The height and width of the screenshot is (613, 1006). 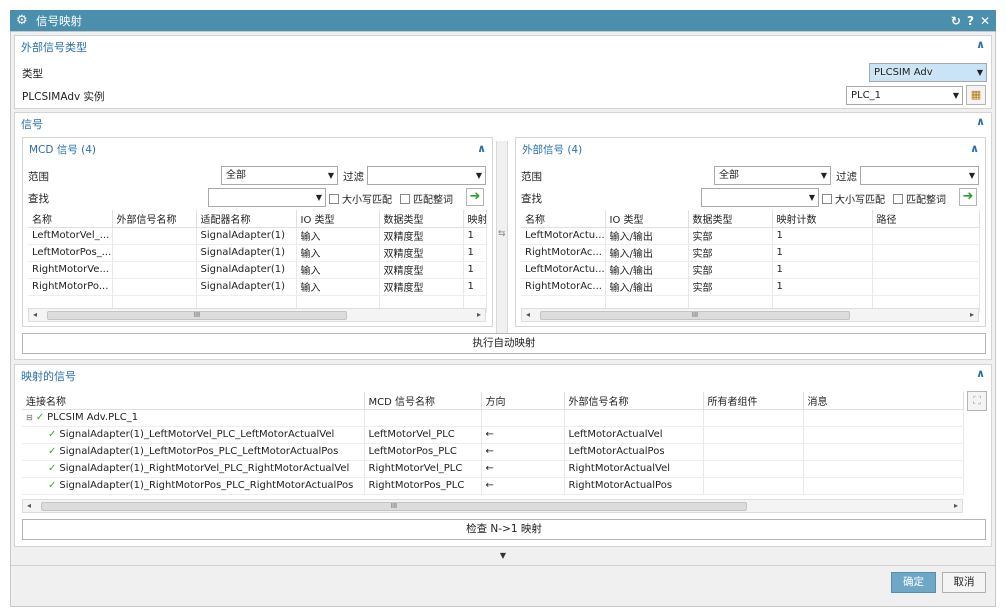 I want to click on column-header: 方向, so click(x=523, y=401).